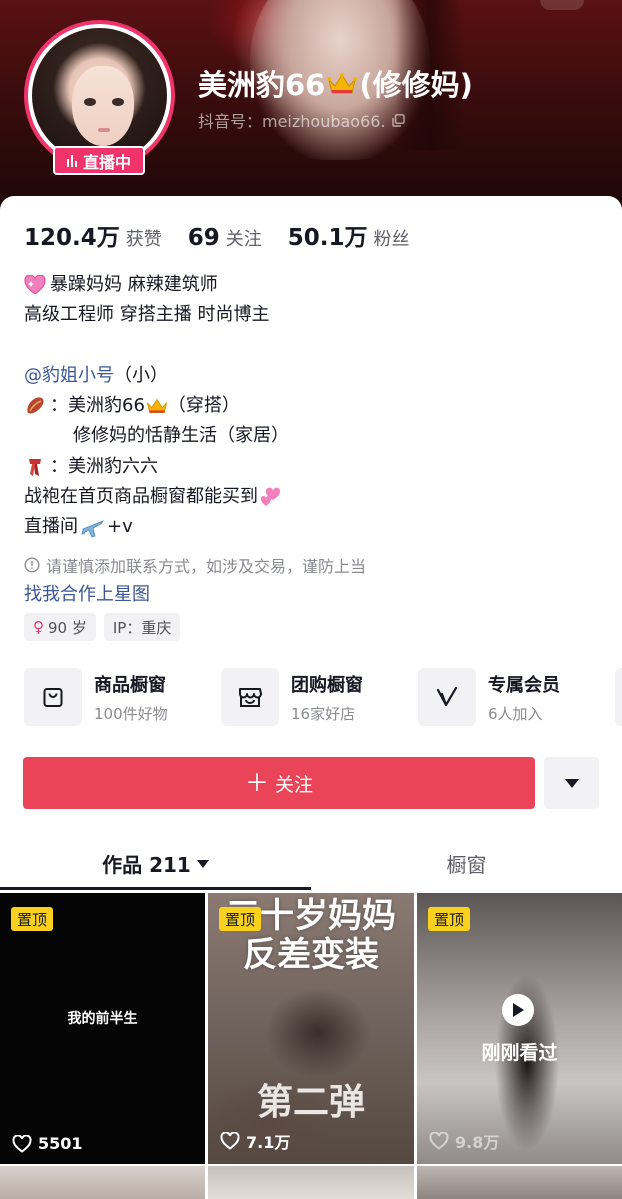 The width and height of the screenshot is (622, 1199). Describe the element at coordinates (35, 285) in the screenshot. I see `sparkling-heart-icon` at that location.